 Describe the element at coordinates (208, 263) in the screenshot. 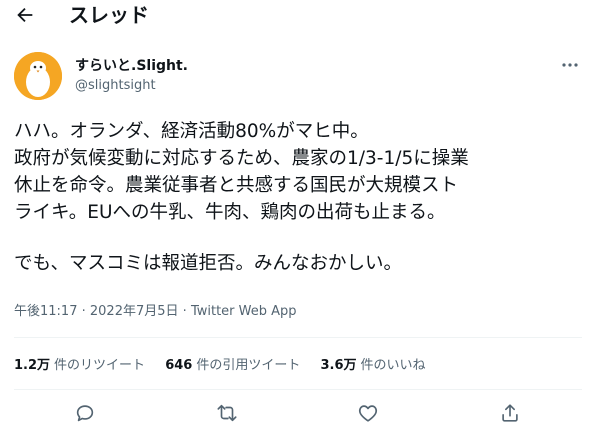

I see `tweet-line: でも、マスコミは報道拒否。みんなおかしい。` at that location.